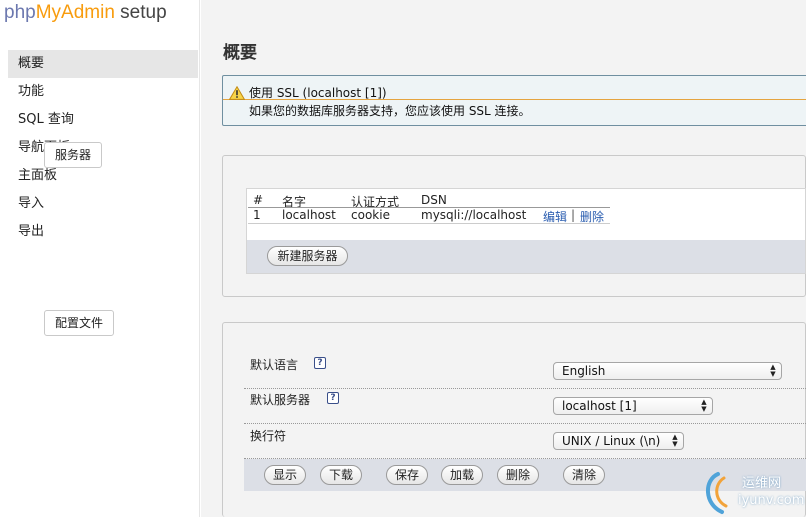 This screenshot has width=806, height=517. I want to click on clear-button: 清除, so click(584, 475).